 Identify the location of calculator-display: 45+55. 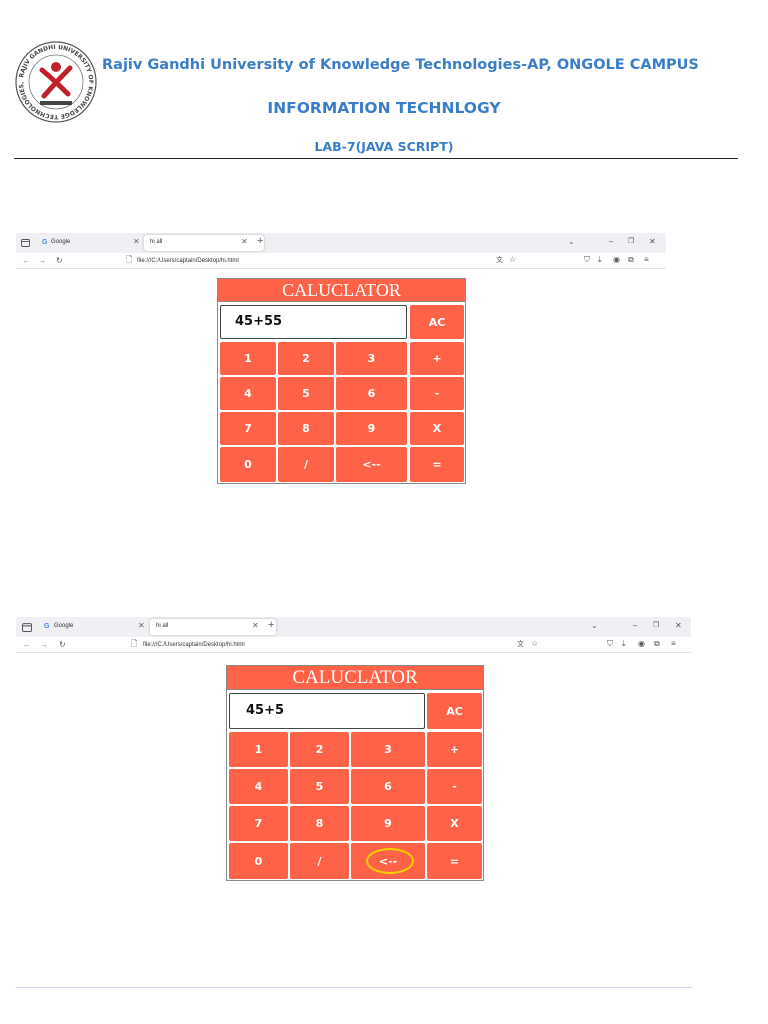
(313, 322).